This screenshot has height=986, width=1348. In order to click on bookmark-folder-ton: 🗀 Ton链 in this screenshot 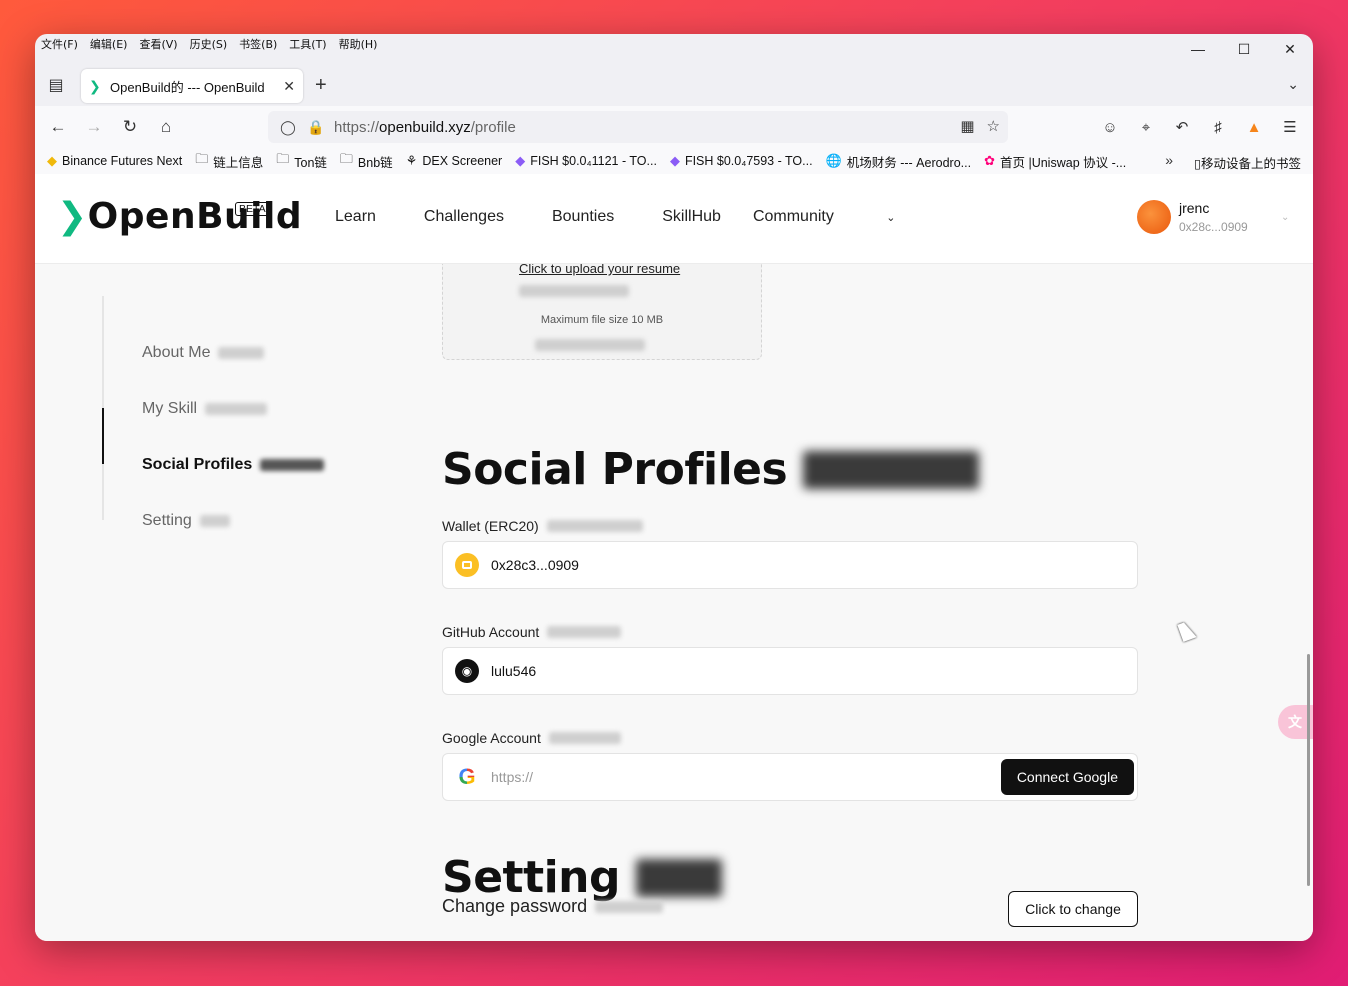, I will do `click(301, 161)`.